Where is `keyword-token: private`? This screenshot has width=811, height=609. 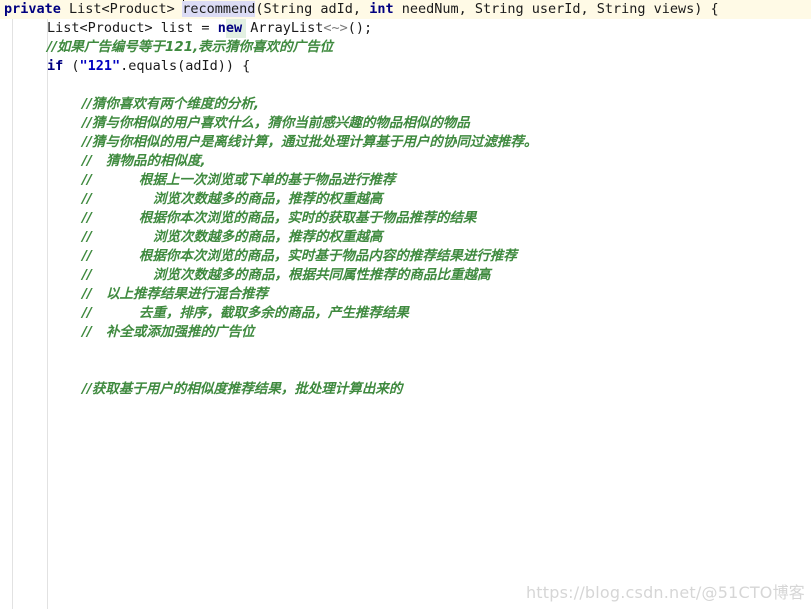
keyword-token: private is located at coordinates (32, 9).